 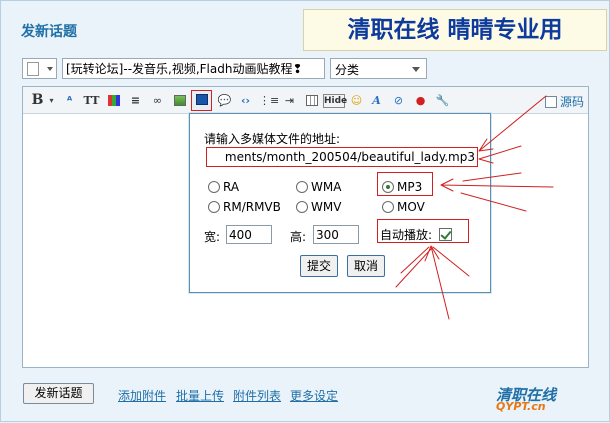 What do you see at coordinates (212, 237) in the screenshot?
I see `width-label: 宽:` at bounding box center [212, 237].